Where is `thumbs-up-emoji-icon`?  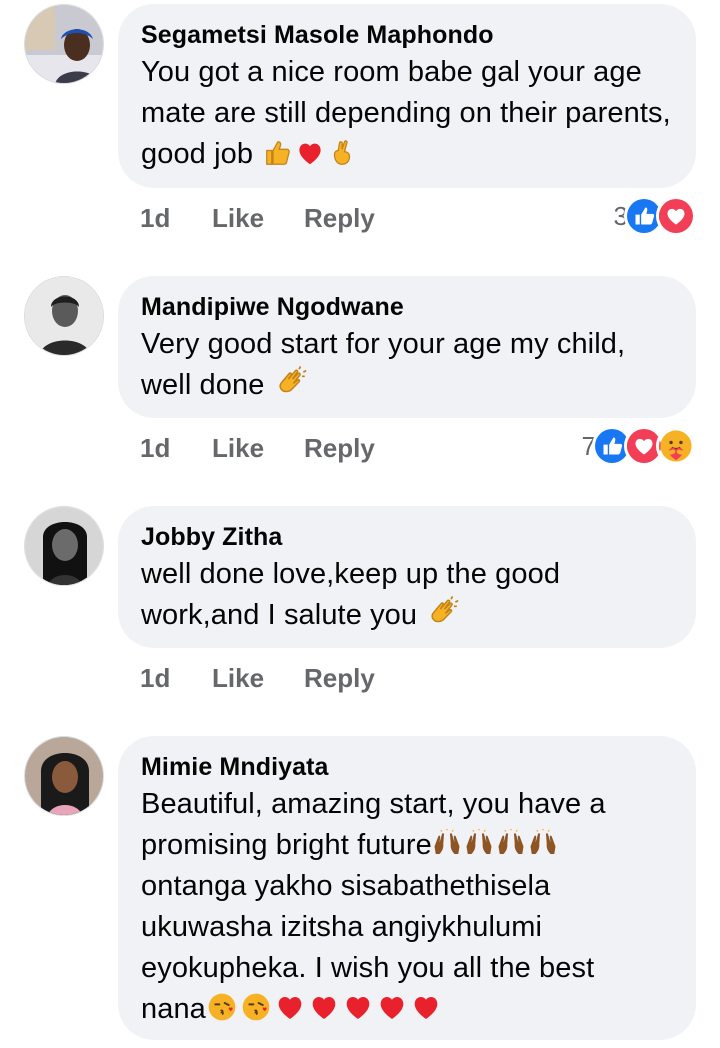
thumbs-up-emoji-icon is located at coordinates (278, 153).